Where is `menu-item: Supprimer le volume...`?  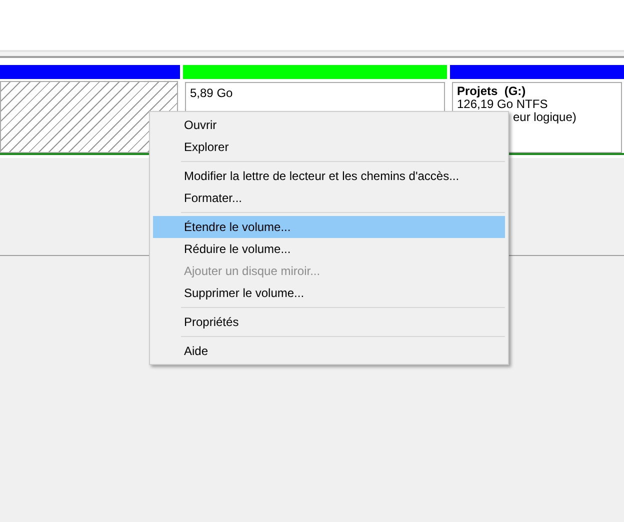
menu-item: Supprimer le volume... is located at coordinates (329, 293).